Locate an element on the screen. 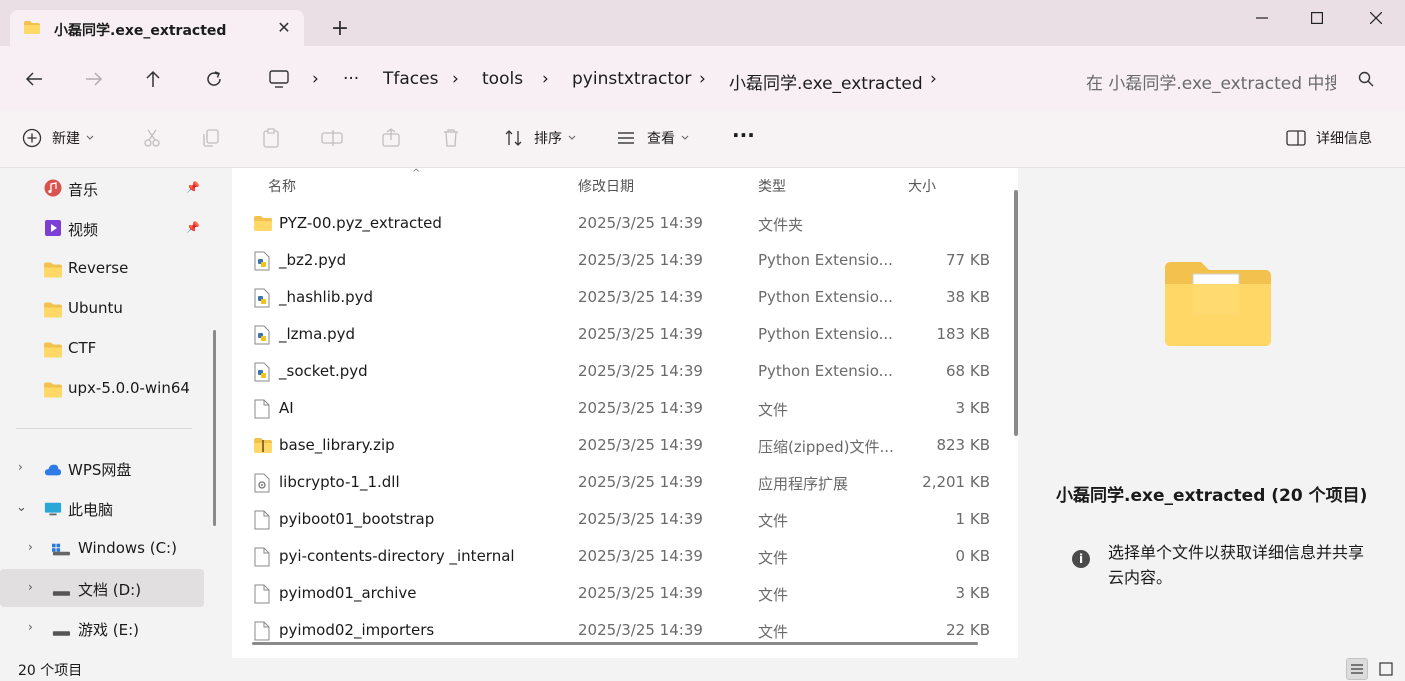  status-bar: 20 个项目 is located at coordinates (702, 669).